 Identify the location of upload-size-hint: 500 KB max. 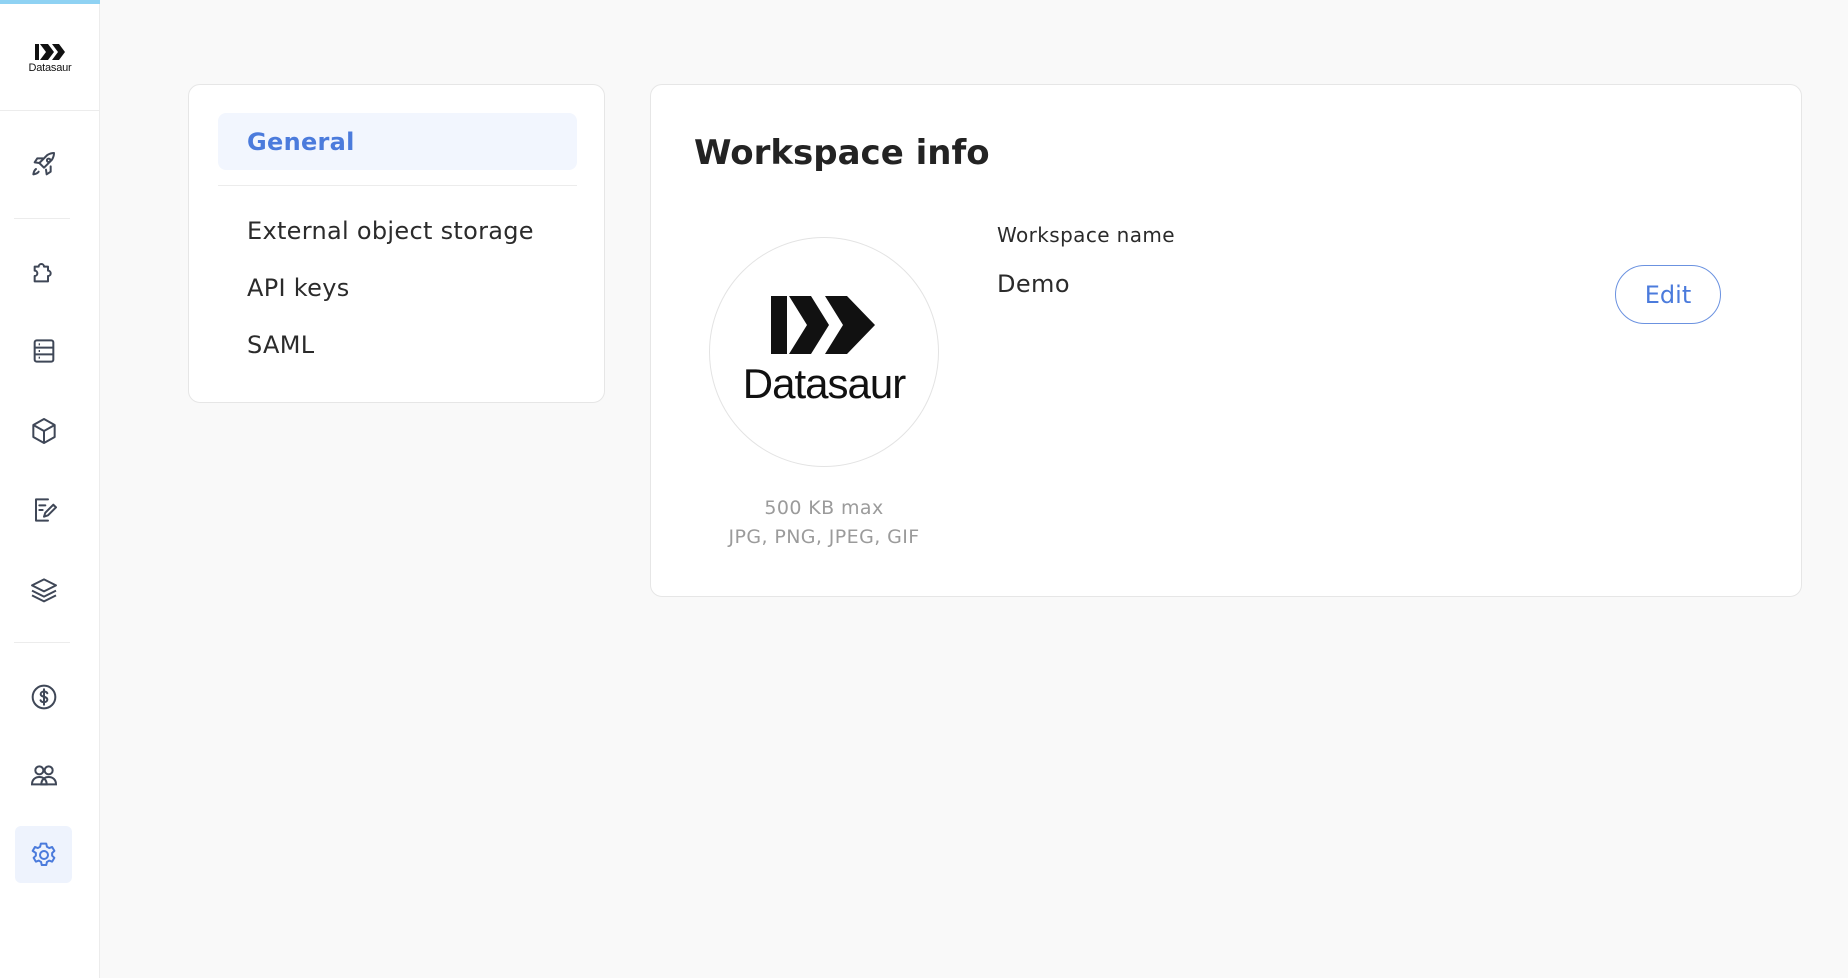
(824, 508).